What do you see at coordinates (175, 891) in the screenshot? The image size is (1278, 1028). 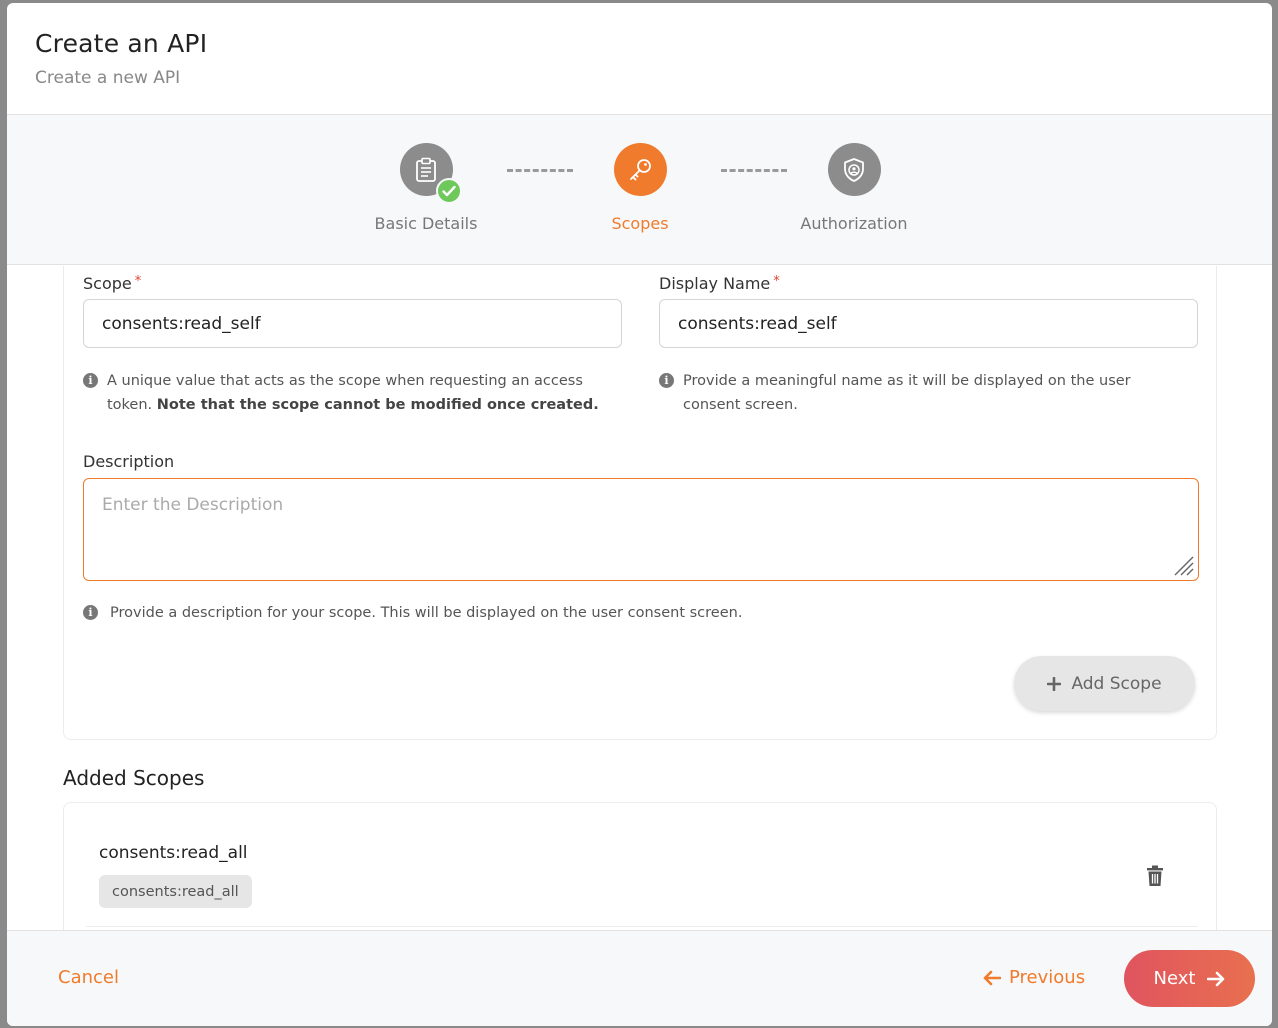 I see `added-scope-display-name-chip: consents:read_all` at bounding box center [175, 891].